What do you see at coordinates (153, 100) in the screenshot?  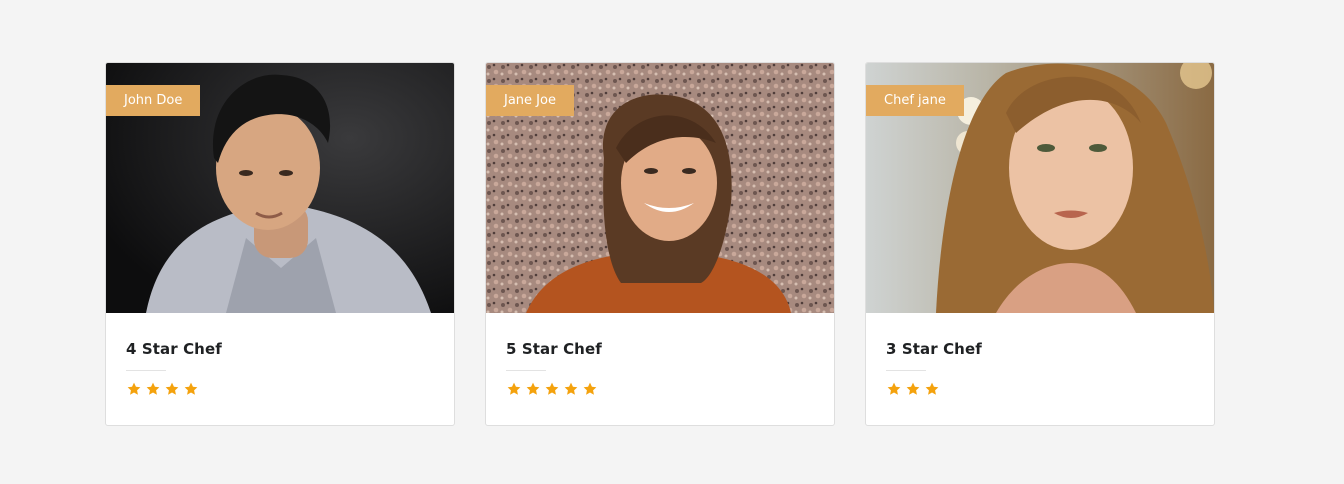 I see `chef-name-tag: John Doe` at bounding box center [153, 100].